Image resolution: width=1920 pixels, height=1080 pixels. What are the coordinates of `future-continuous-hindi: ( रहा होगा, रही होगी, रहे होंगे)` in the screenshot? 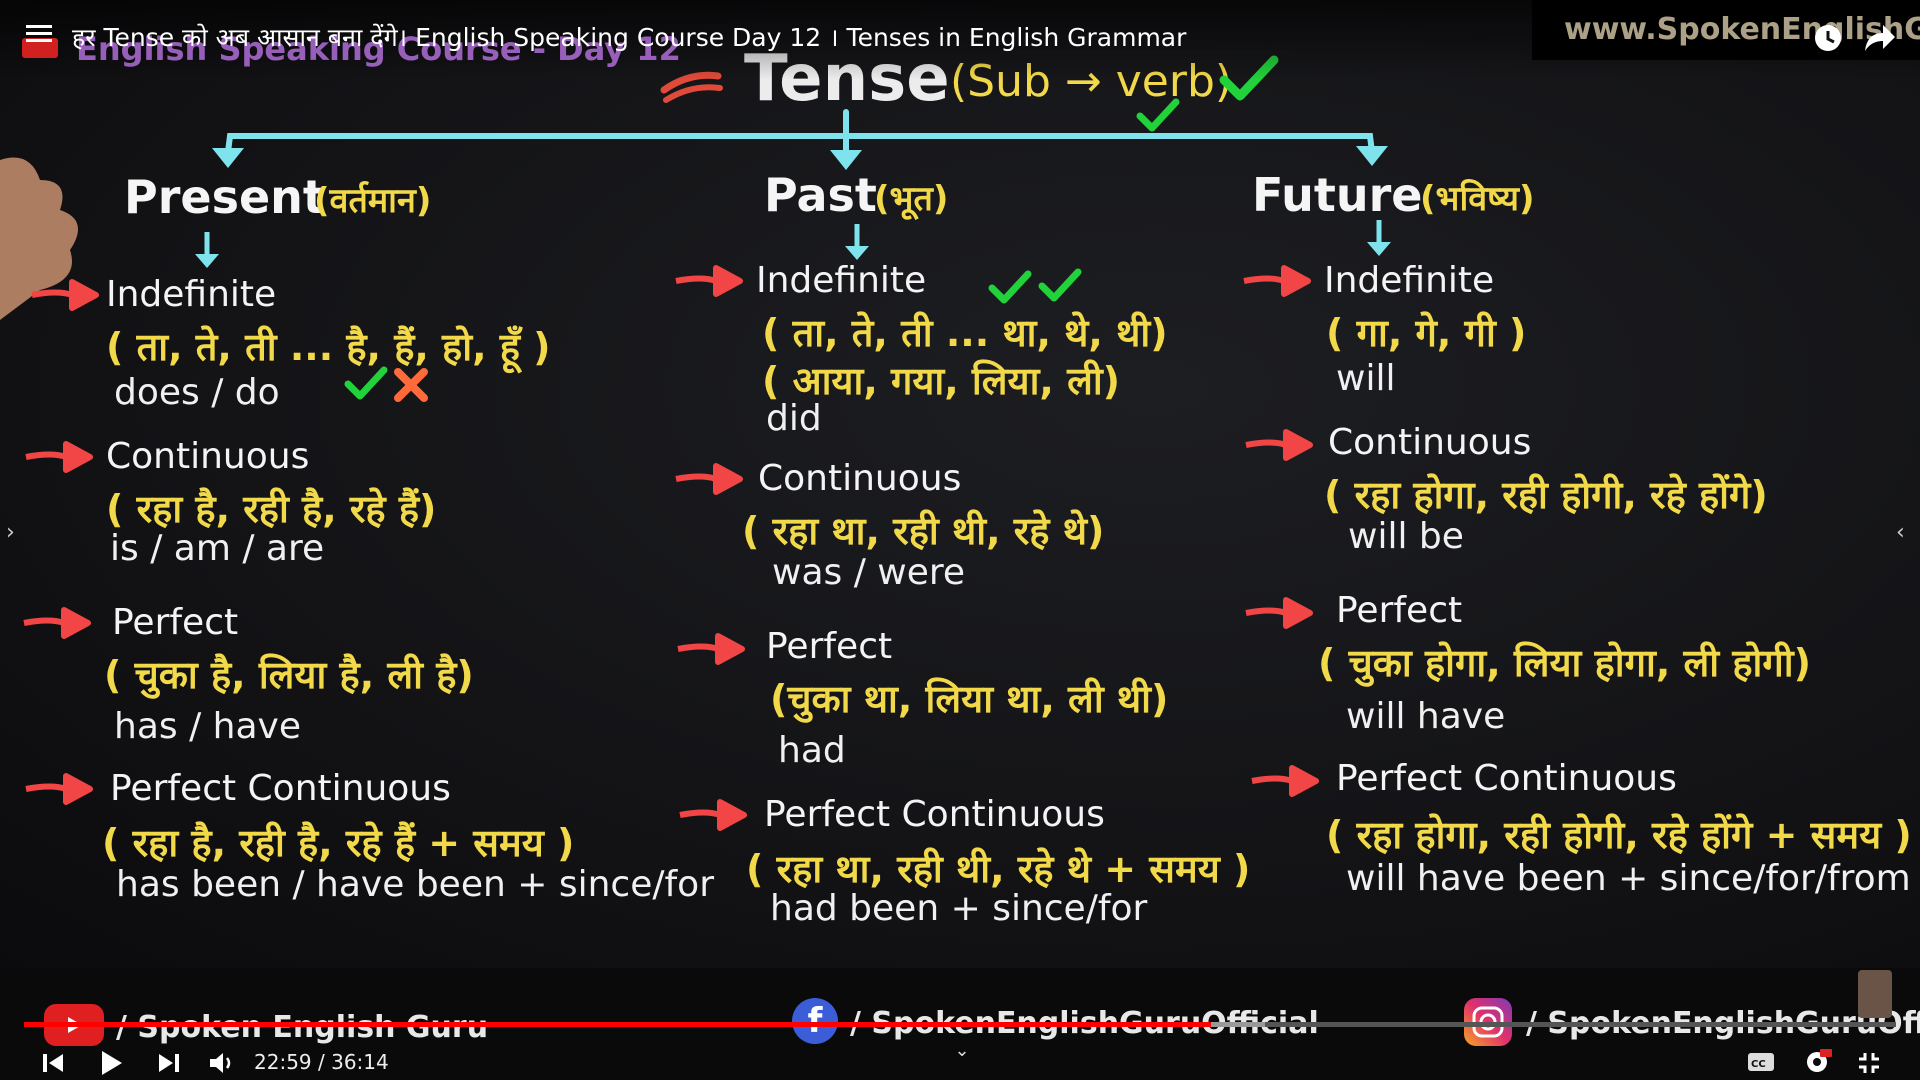 It's located at (1546, 495).